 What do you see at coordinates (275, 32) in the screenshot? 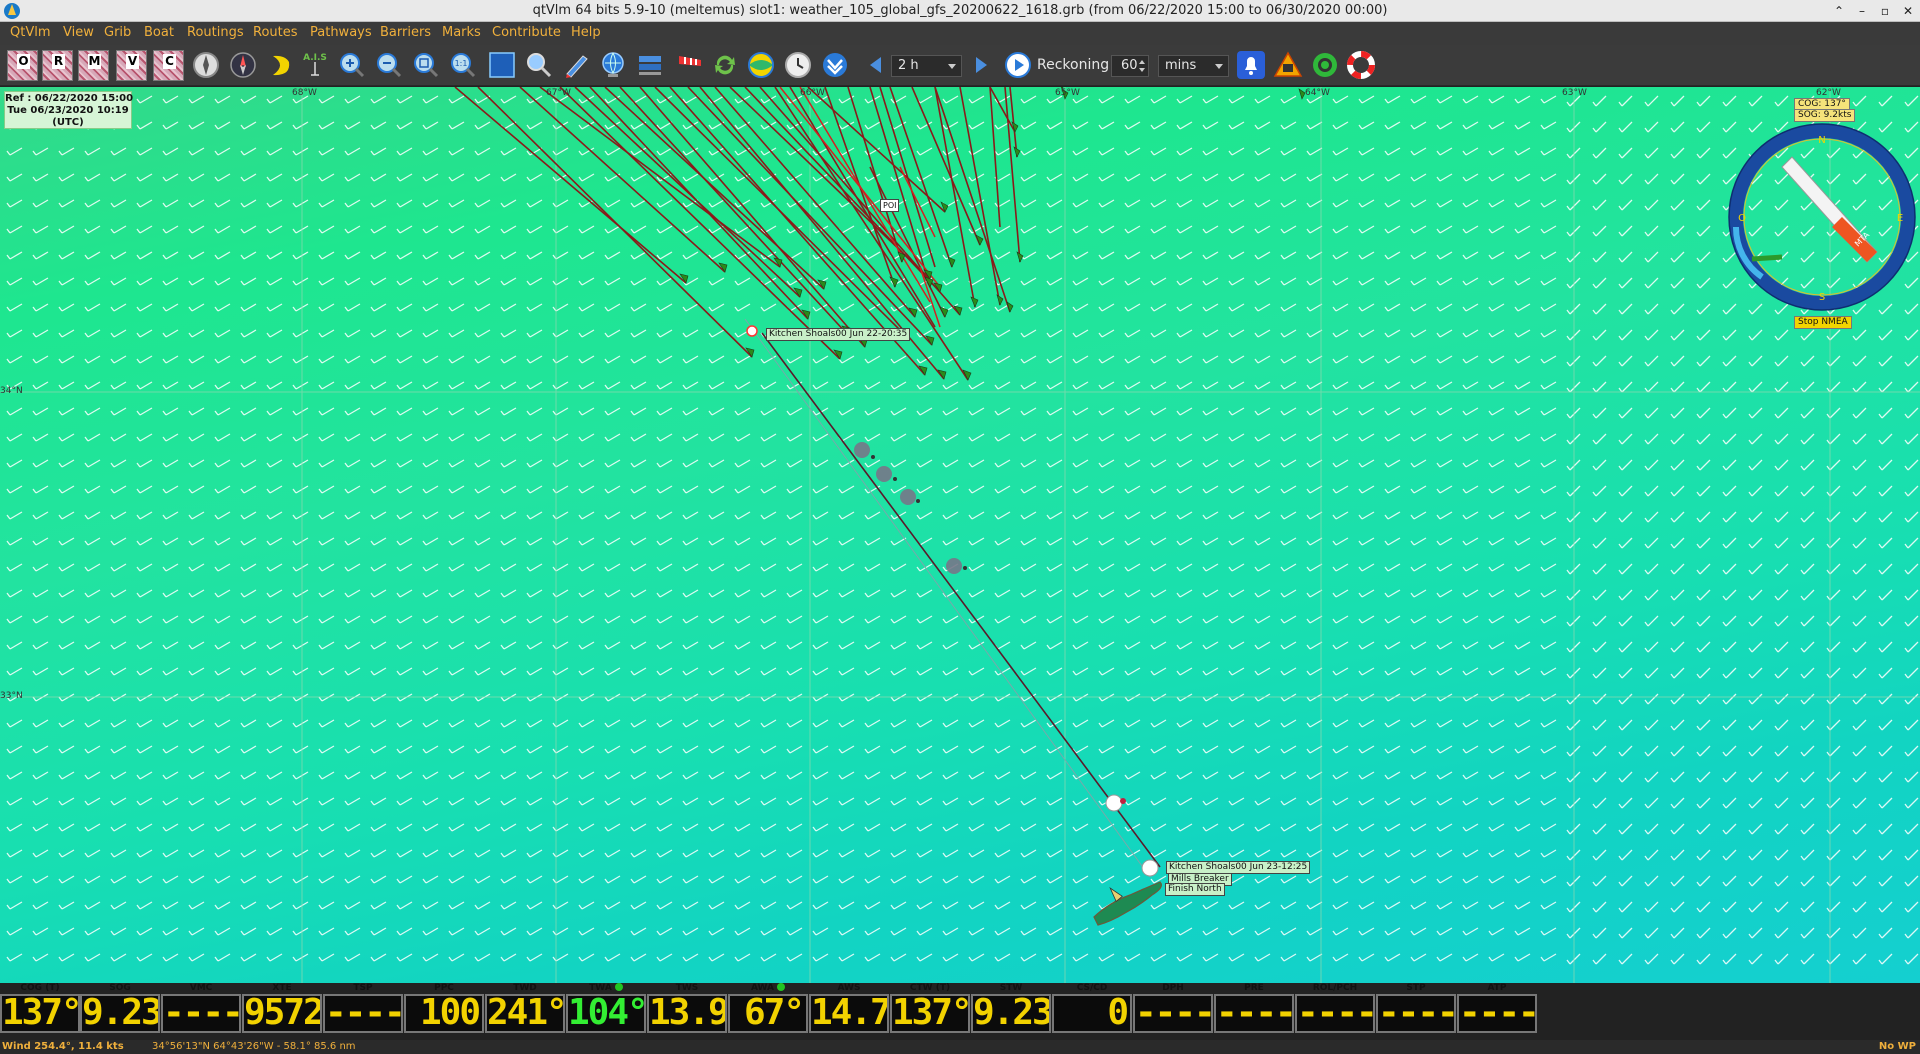
I see `menu-routes: Routes` at bounding box center [275, 32].